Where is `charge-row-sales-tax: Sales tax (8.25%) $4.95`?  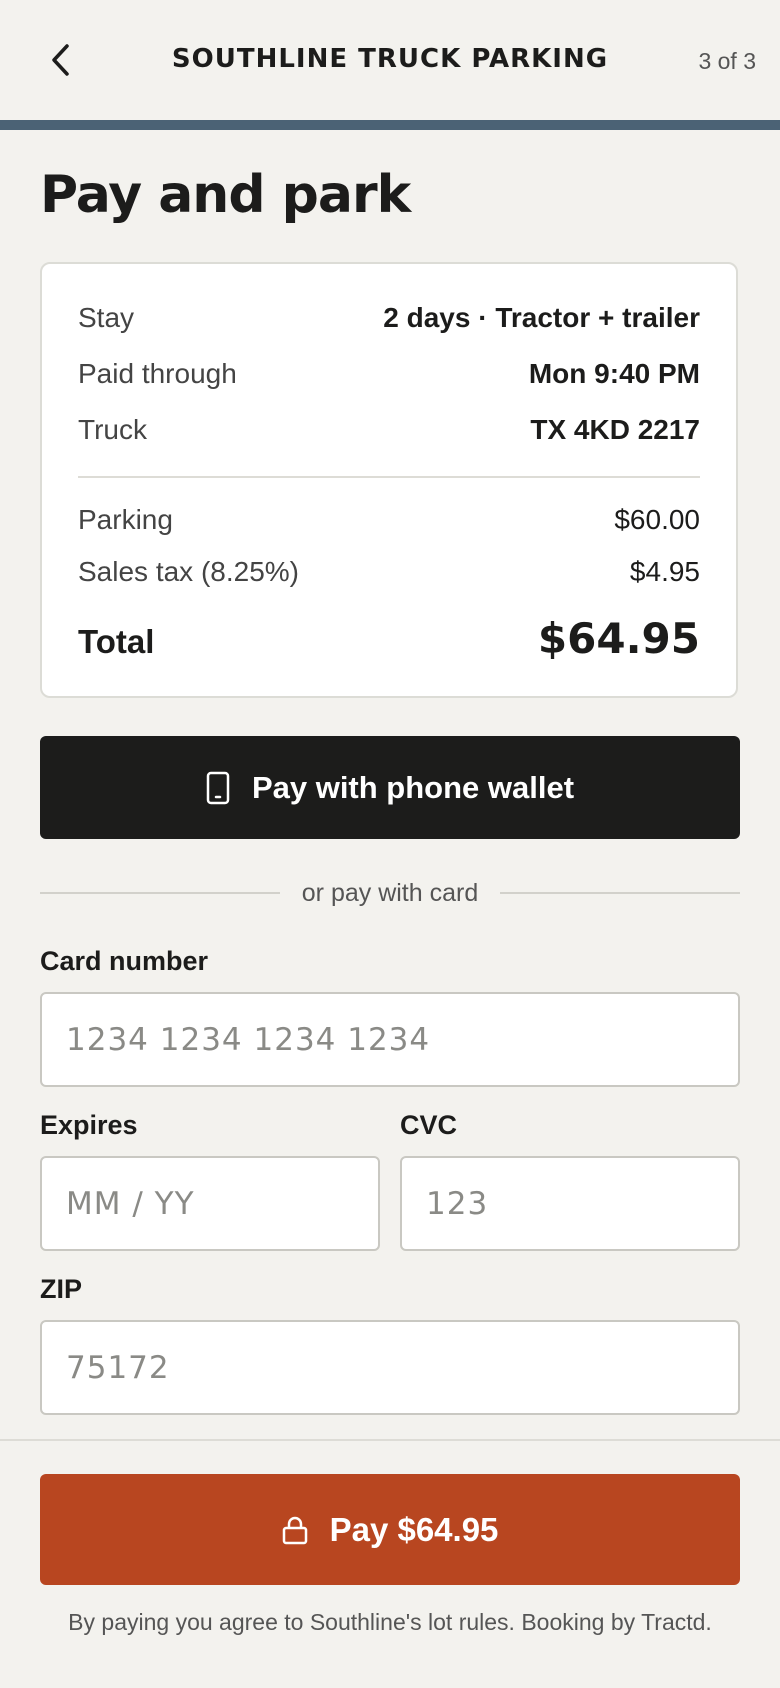
charge-row-sales-tax: Sales tax (8.25%) $4.95 is located at coordinates (389, 572).